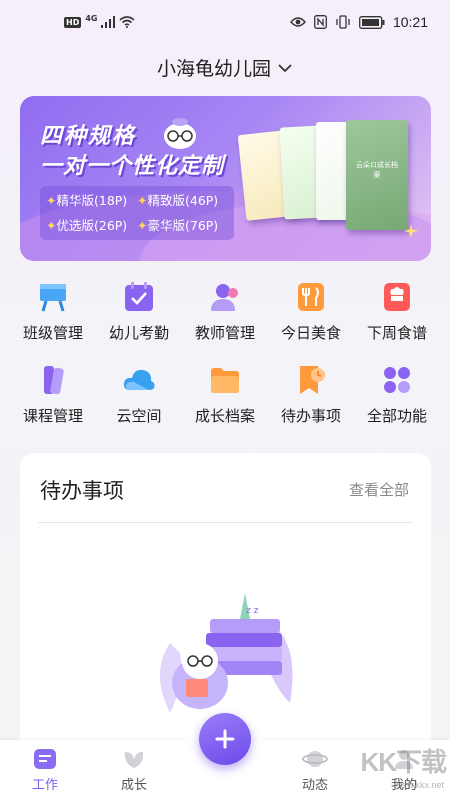 The width and height of the screenshot is (450, 800). What do you see at coordinates (54, 380) in the screenshot?
I see `course-icon` at bounding box center [54, 380].